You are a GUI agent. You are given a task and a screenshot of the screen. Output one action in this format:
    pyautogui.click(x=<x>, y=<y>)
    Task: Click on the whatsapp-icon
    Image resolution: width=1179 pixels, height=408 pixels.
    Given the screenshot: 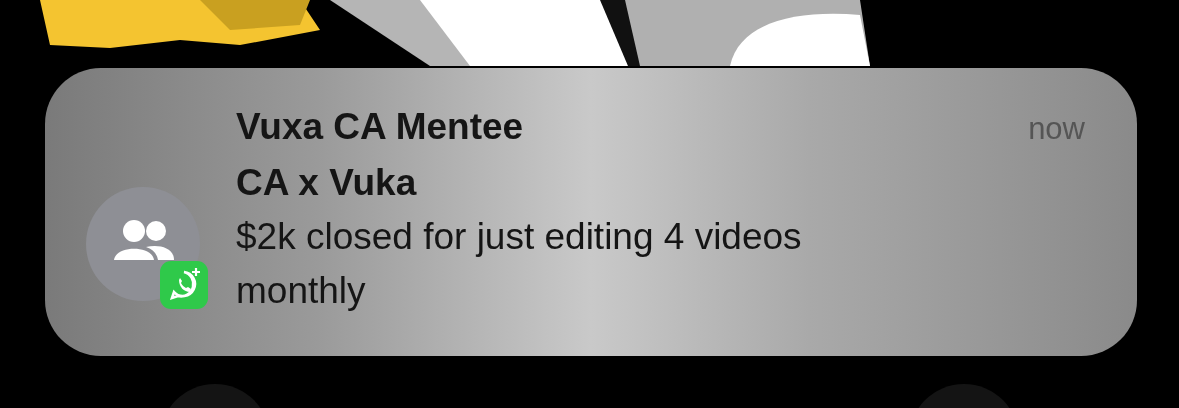 What is the action you would take?
    pyautogui.click(x=184, y=285)
    